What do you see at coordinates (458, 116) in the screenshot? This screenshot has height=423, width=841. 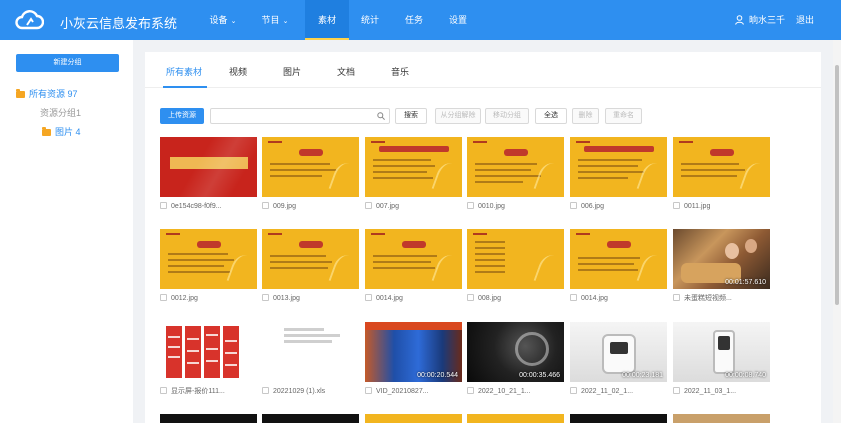 I see `remove-from-group-button: 从分组解除` at bounding box center [458, 116].